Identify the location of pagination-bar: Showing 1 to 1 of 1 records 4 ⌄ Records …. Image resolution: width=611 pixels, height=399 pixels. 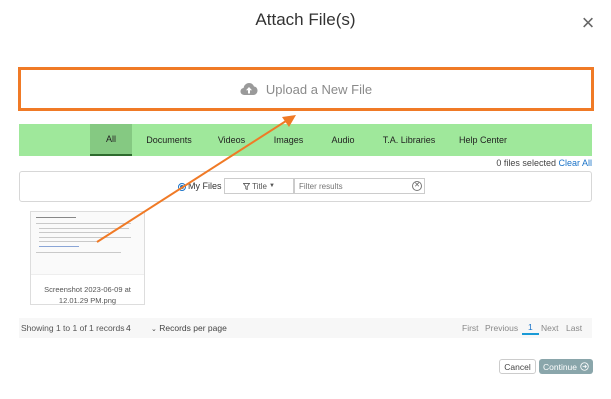
(305, 328).